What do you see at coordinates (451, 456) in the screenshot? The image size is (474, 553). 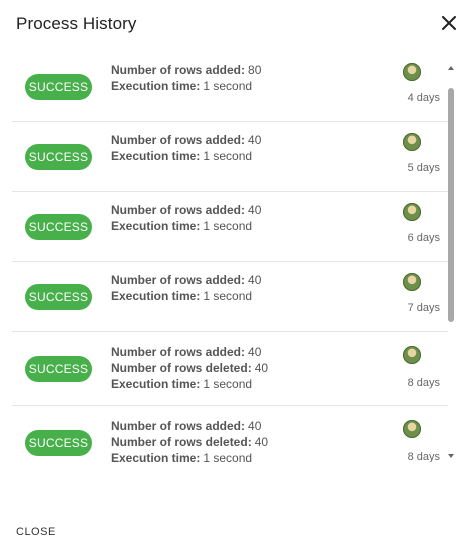 I see `scroll-down-arrow-icon` at bounding box center [451, 456].